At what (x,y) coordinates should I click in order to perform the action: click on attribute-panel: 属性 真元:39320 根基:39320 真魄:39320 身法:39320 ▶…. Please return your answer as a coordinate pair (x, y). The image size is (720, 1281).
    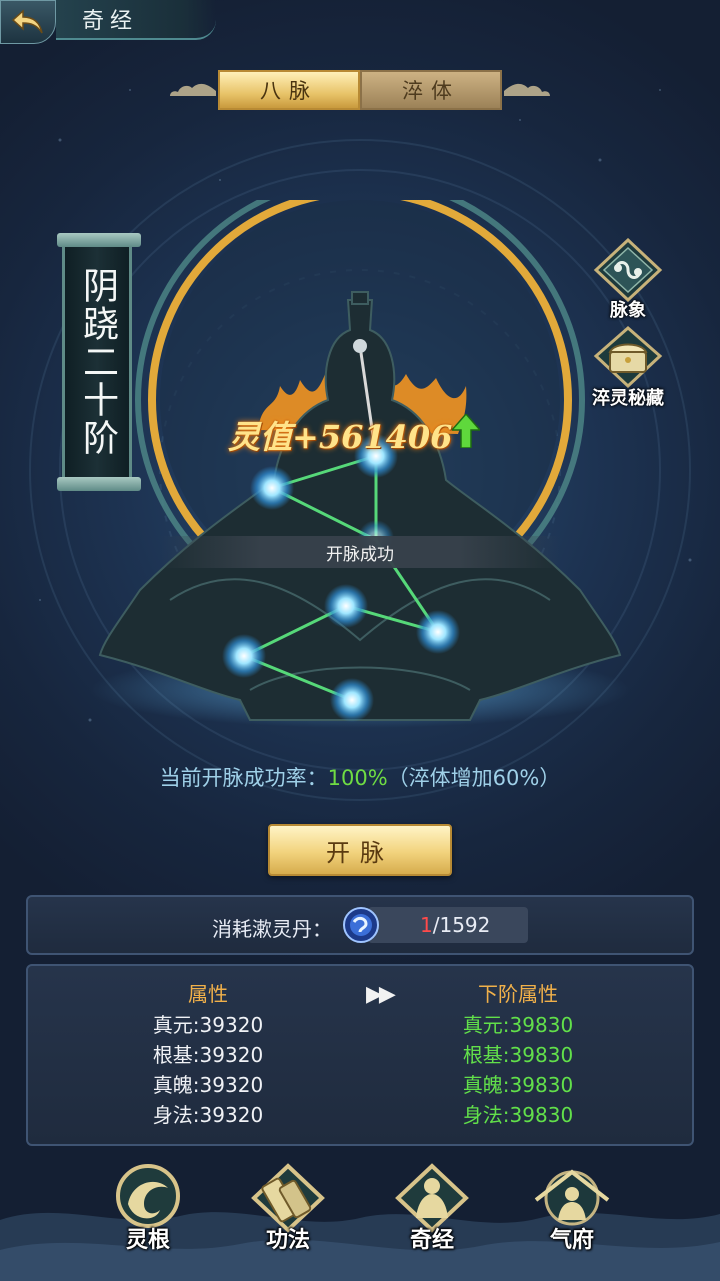
    Looking at the image, I should click on (360, 1055).